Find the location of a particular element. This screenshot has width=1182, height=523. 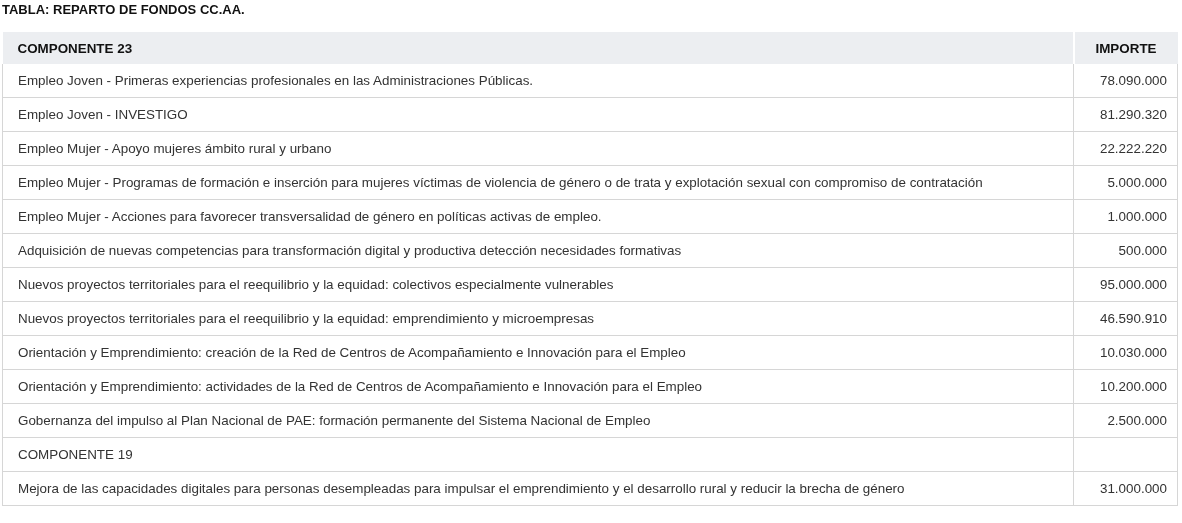

table-cell: 10.200.000 is located at coordinates (1125, 386).